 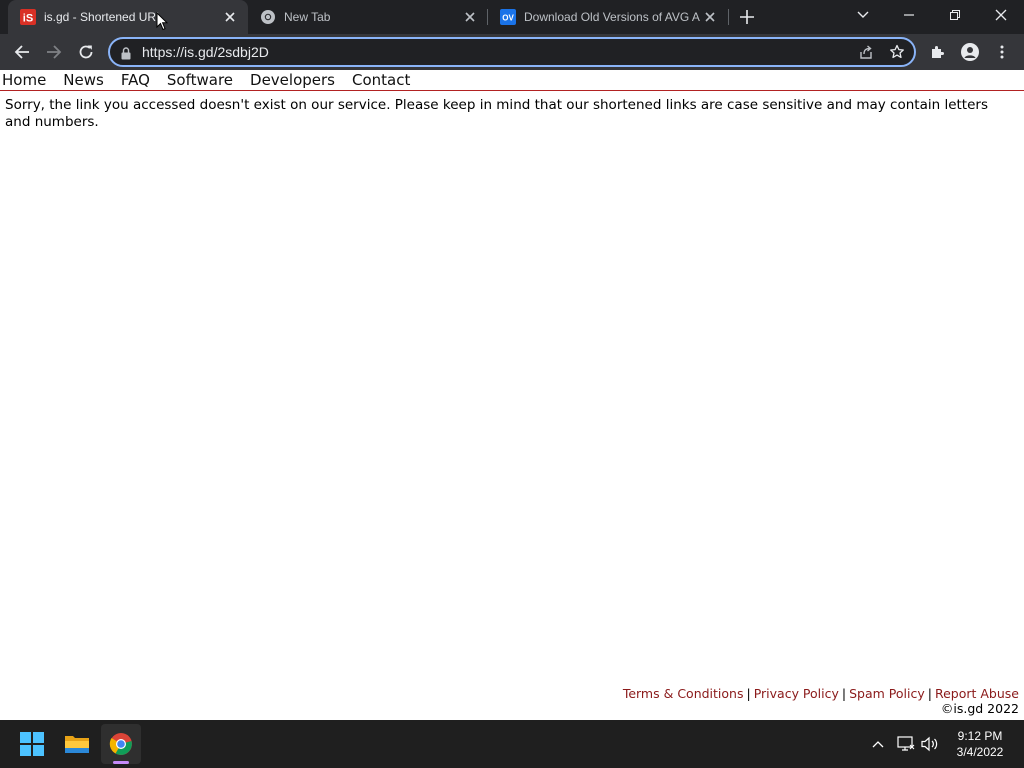 I want to click on puzzle-icon, so click(x=938, y=52).